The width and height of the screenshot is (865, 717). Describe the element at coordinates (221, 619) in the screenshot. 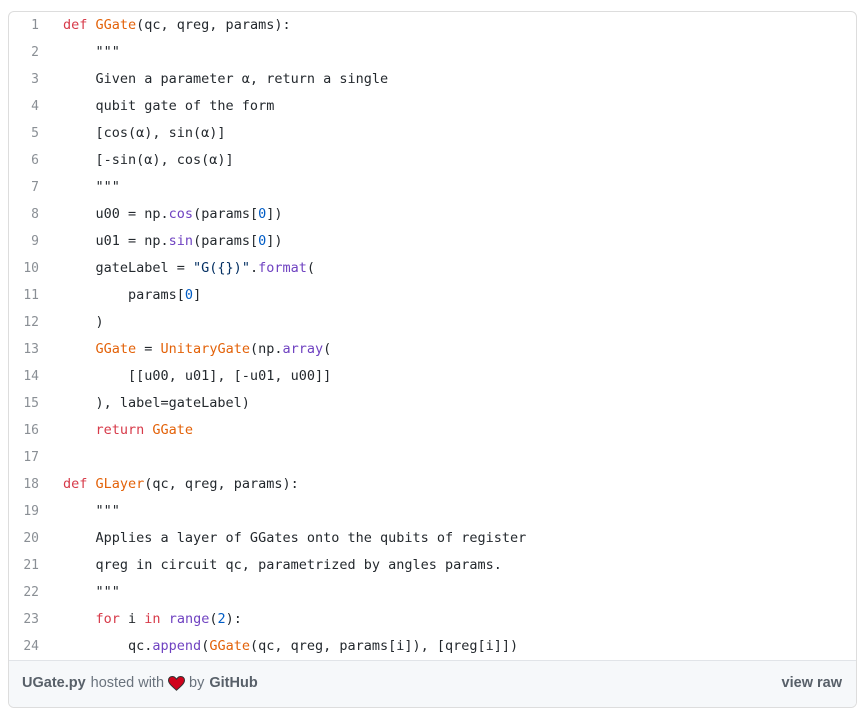

I see `code-token: 2` at that location.